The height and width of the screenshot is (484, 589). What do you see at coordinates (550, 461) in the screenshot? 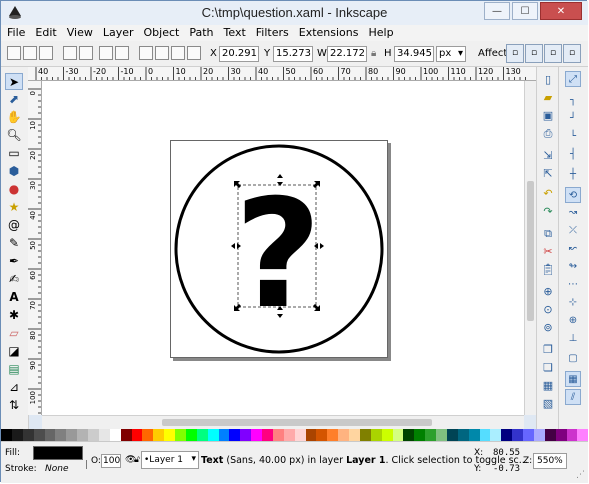
I see `zoom-field: 550%` at bounding box center [550, 461].